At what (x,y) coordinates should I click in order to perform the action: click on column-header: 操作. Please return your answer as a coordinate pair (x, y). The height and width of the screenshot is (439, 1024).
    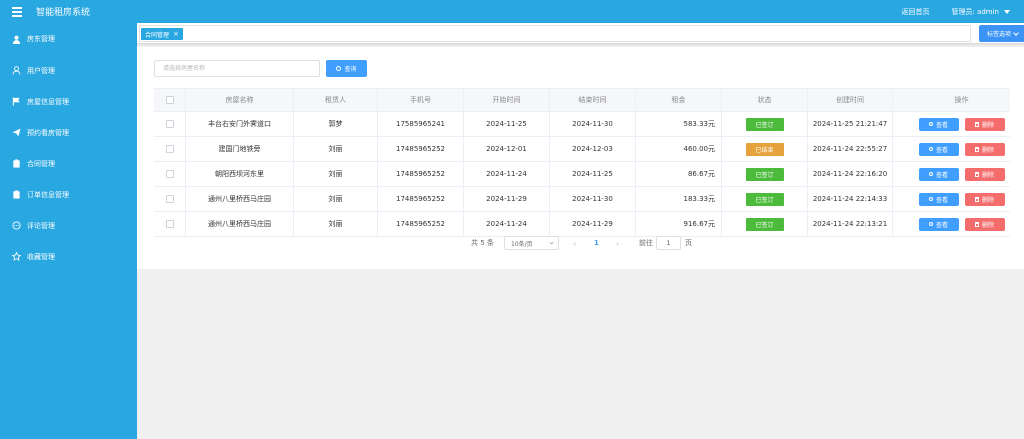
    Looking at the image, I should click on (961, 100).